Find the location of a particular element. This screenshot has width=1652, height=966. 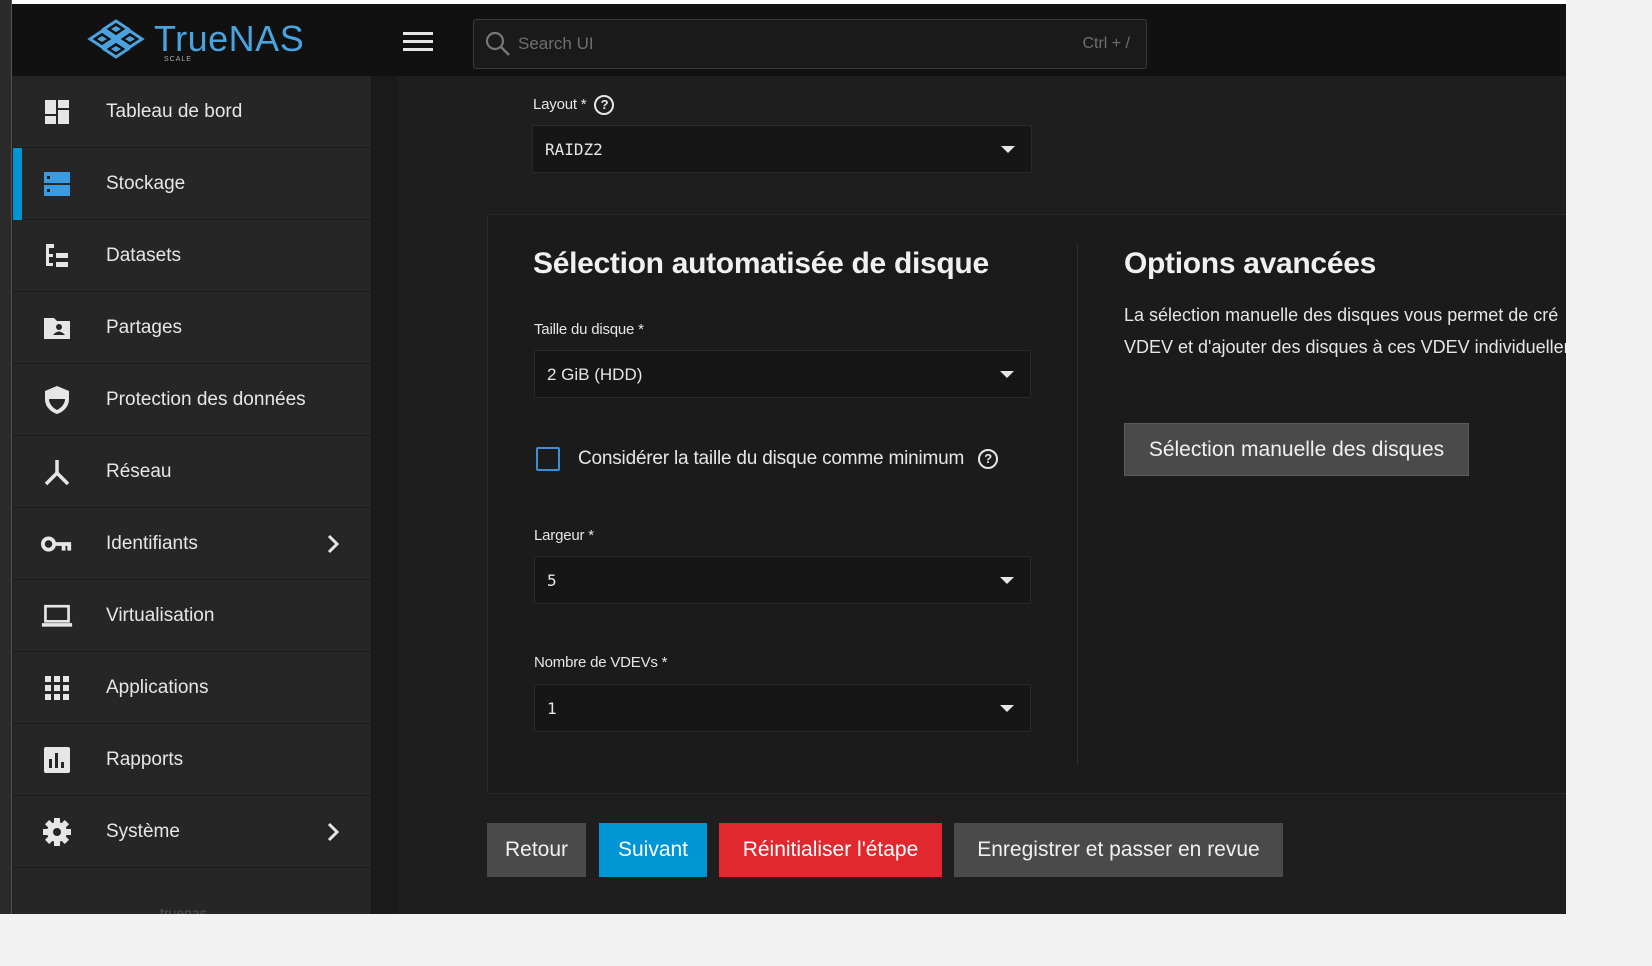

sidebar-item-shares: Partages is located at coordinates (192, 328).